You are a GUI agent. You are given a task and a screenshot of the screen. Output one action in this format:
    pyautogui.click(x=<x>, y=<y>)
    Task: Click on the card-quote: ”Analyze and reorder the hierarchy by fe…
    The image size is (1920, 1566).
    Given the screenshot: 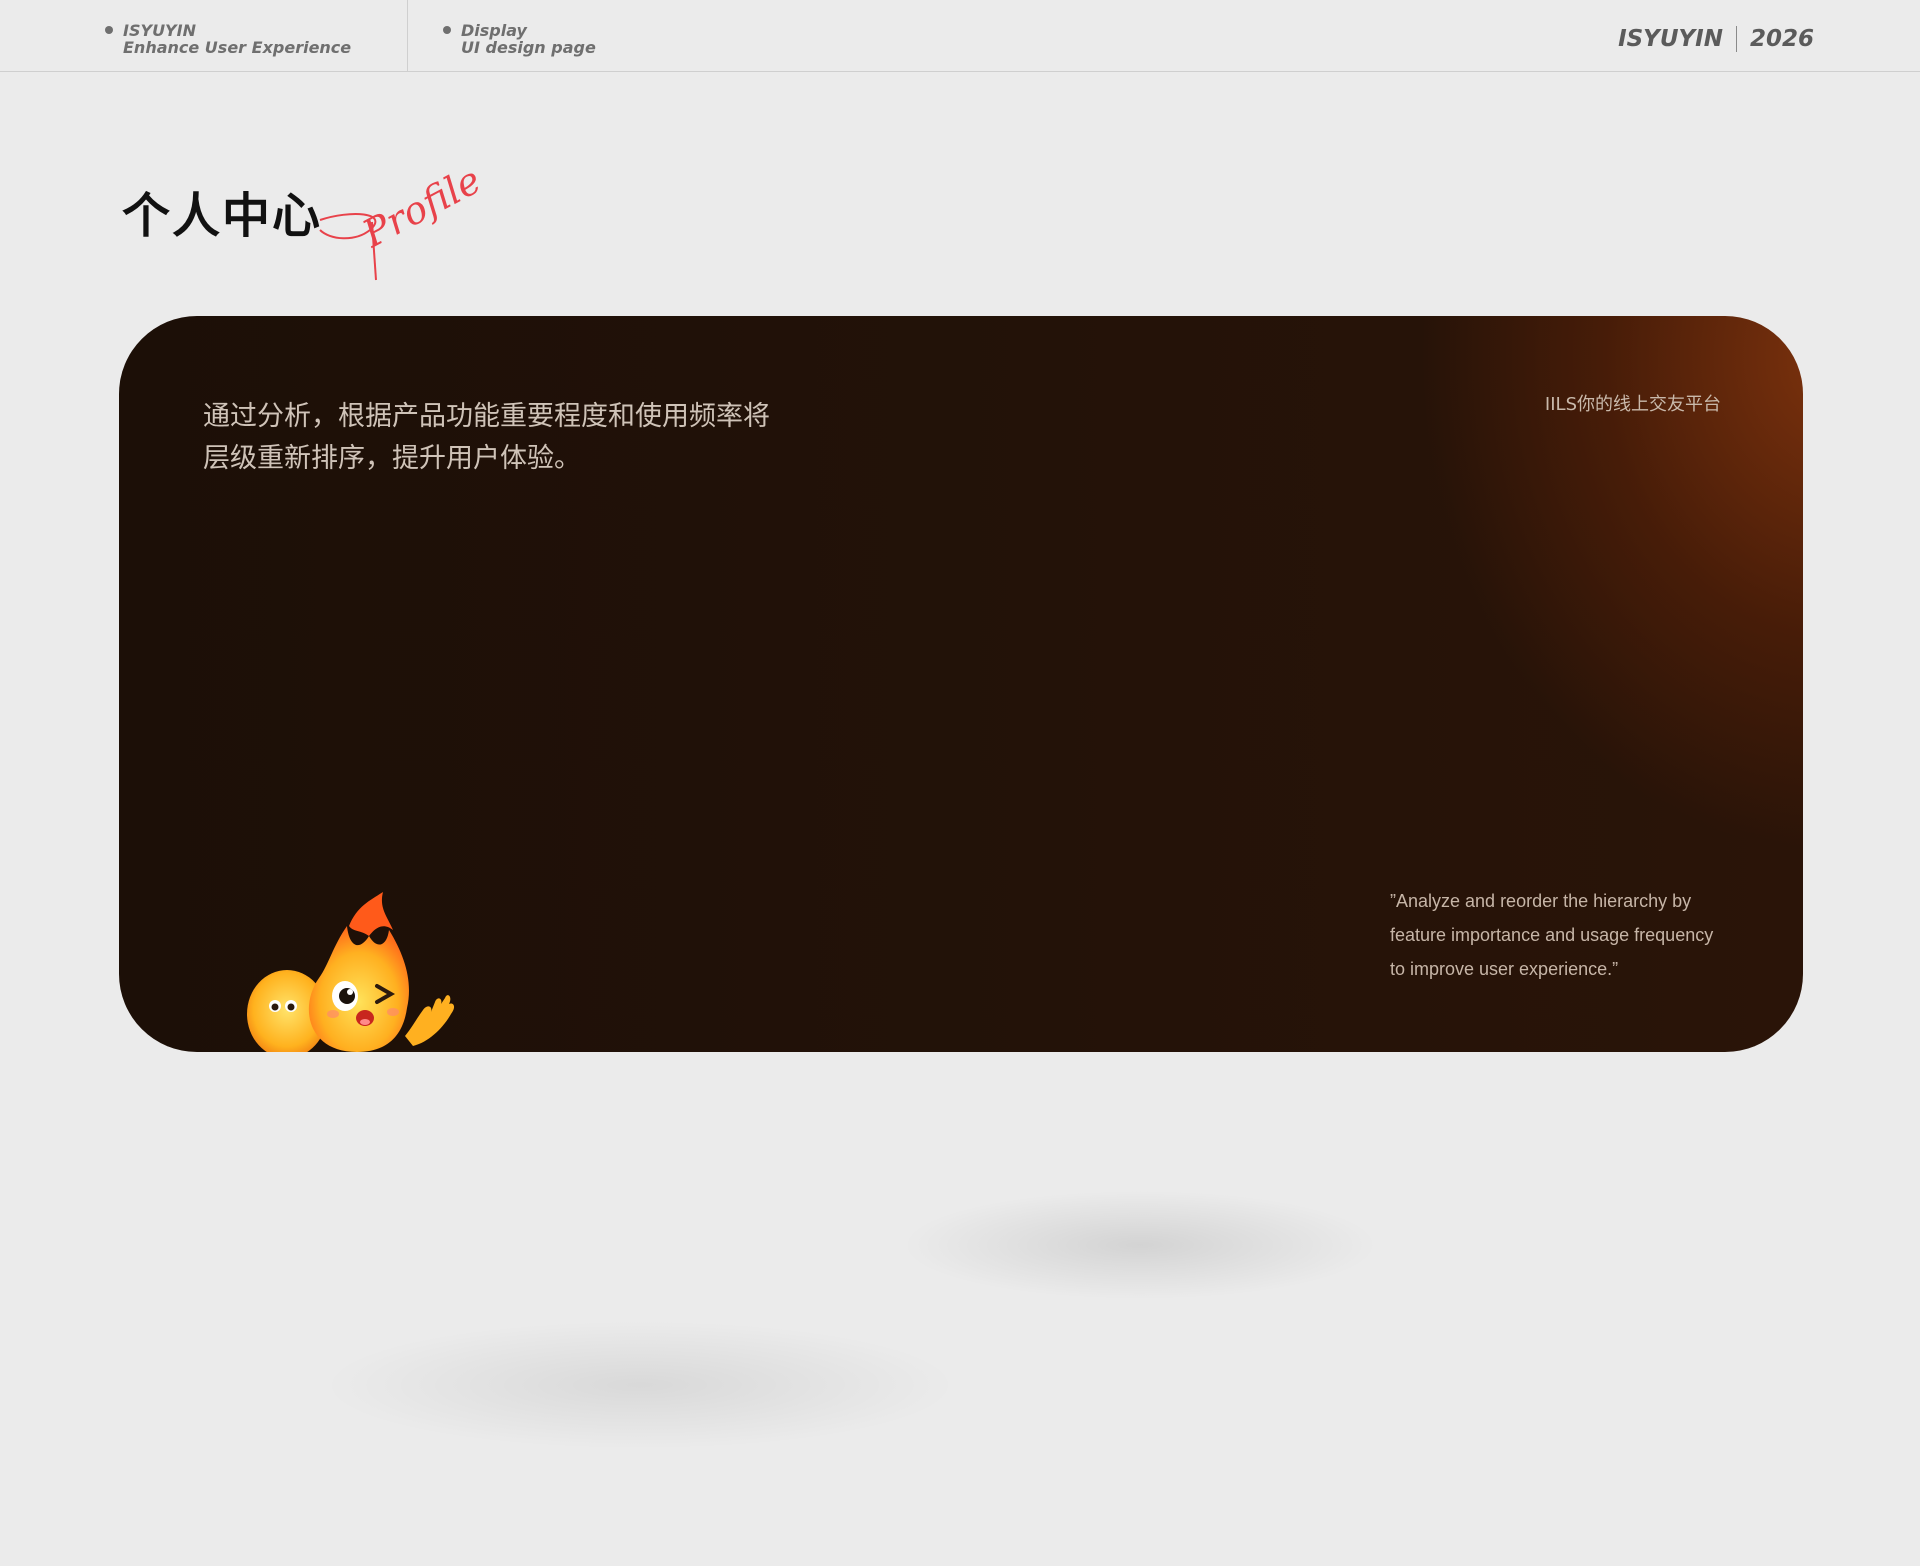 What is the action you would take?
    pyautogui.click(x=1580, y=935)
    